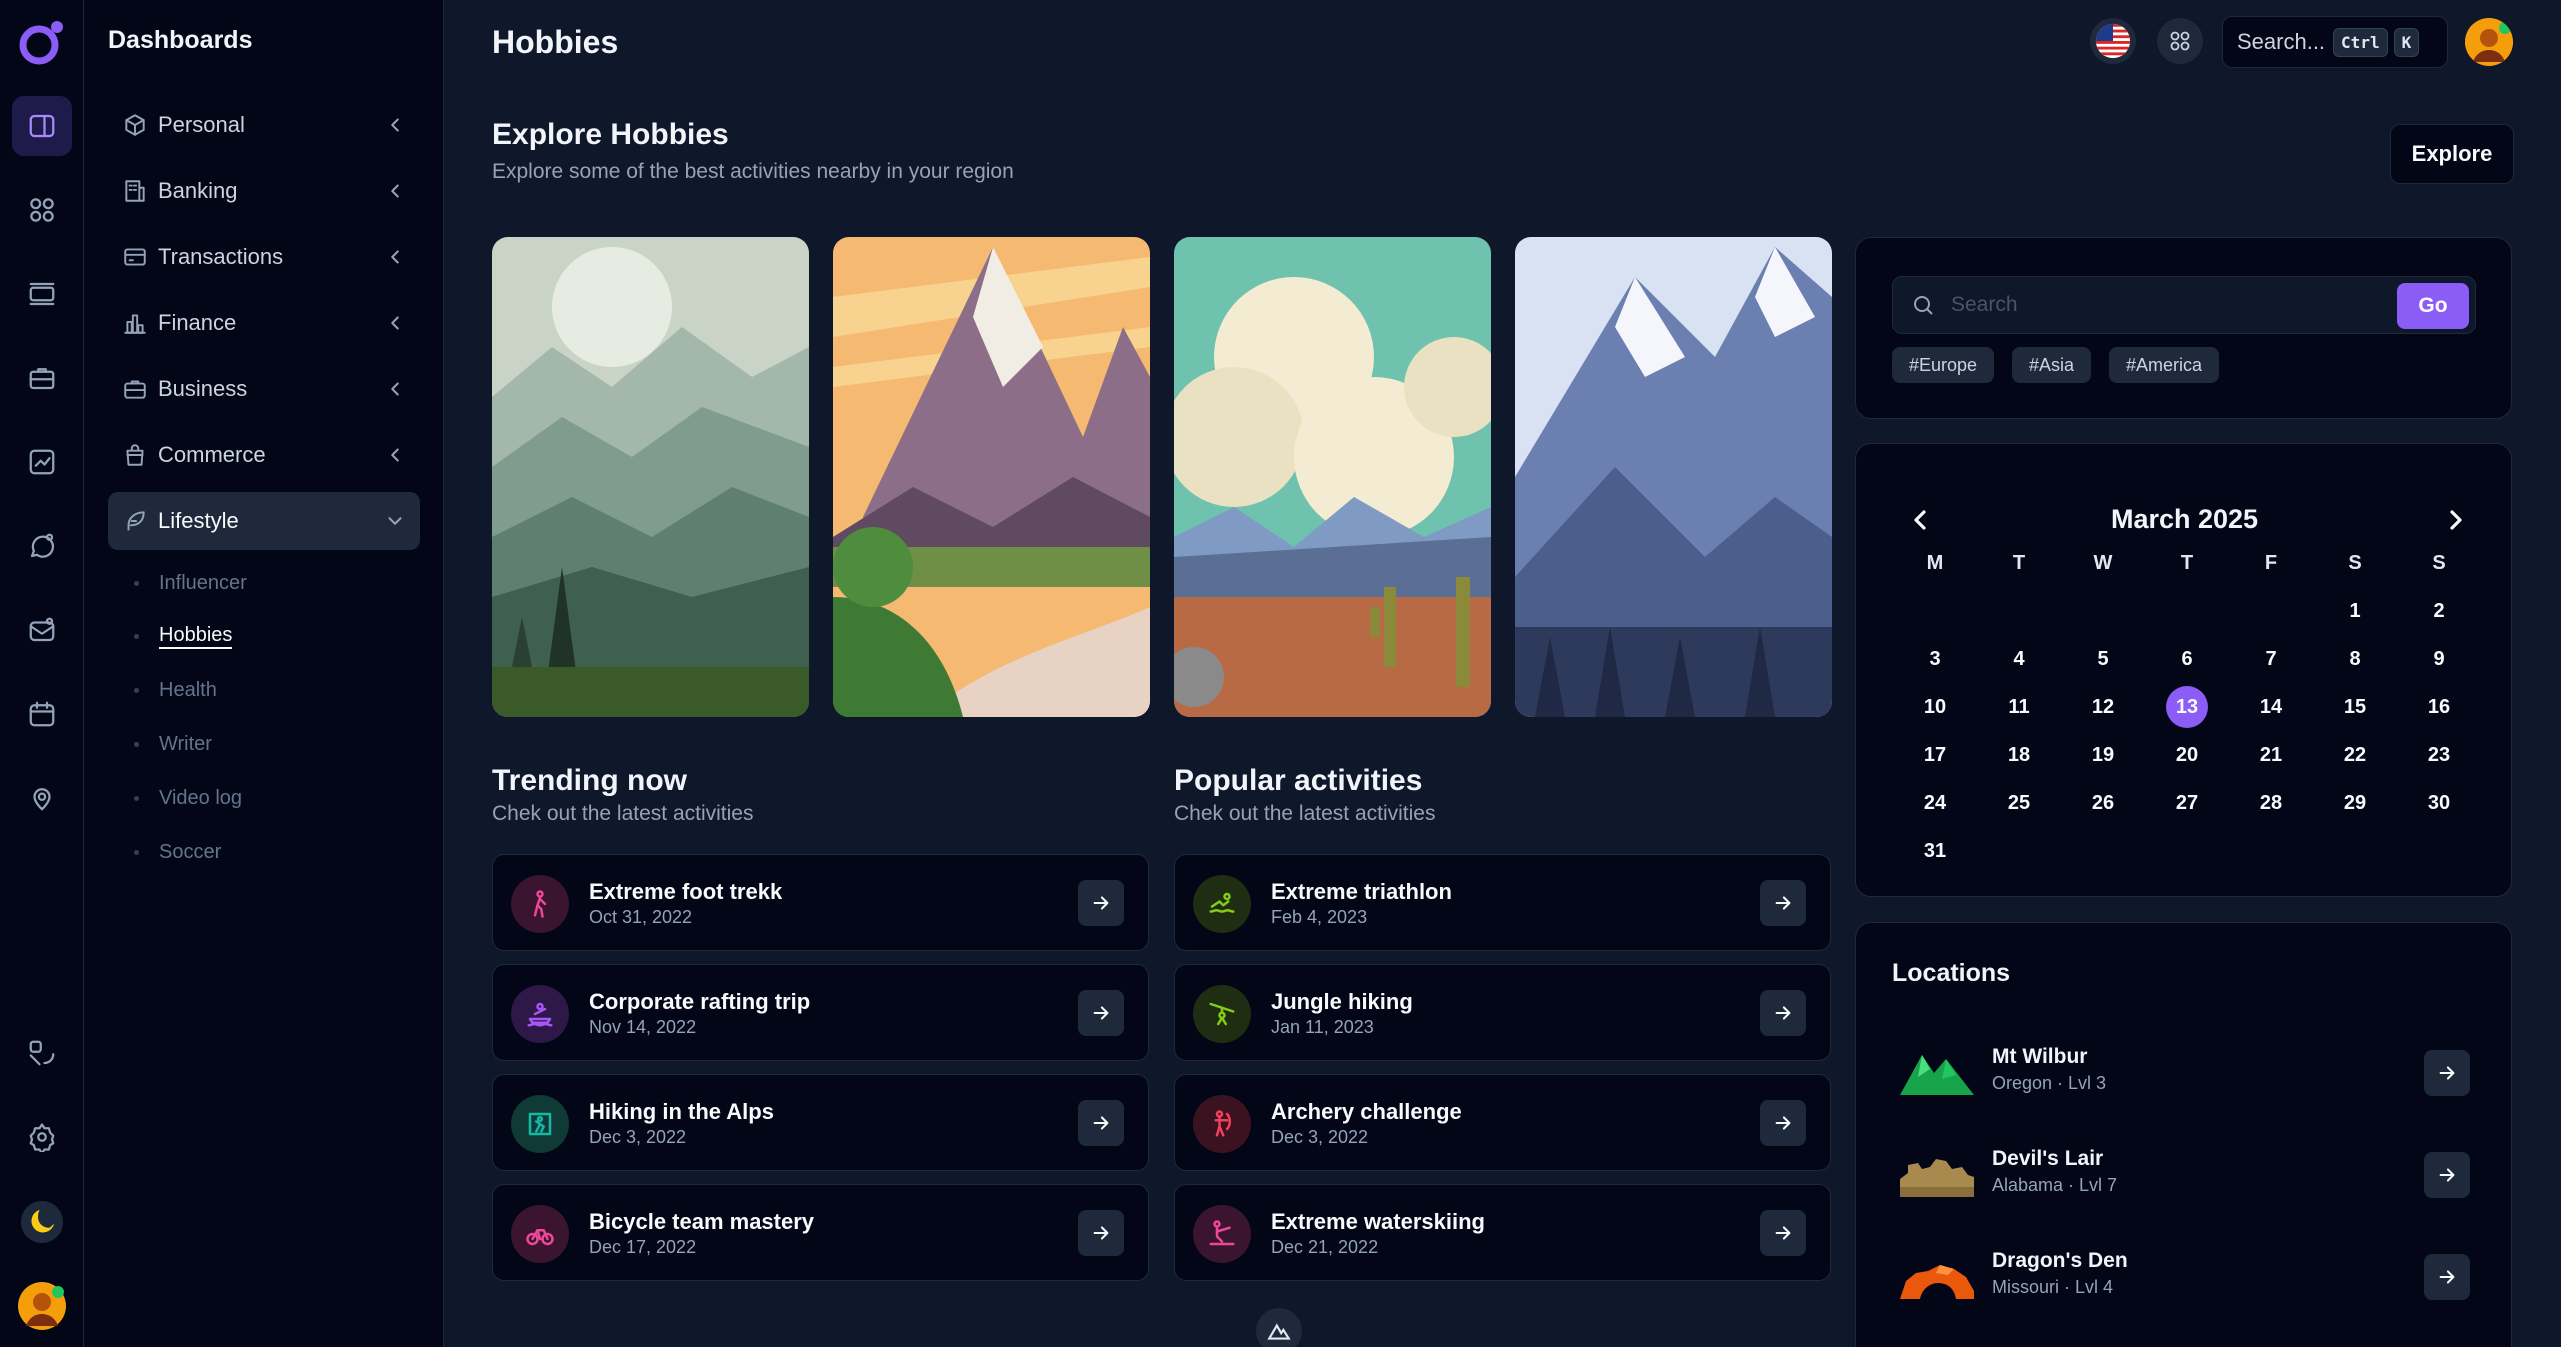 The height and width of the screenshot is (1347, 2561). I want to click on hobby-image-misty-mountains, so click(650, 477).